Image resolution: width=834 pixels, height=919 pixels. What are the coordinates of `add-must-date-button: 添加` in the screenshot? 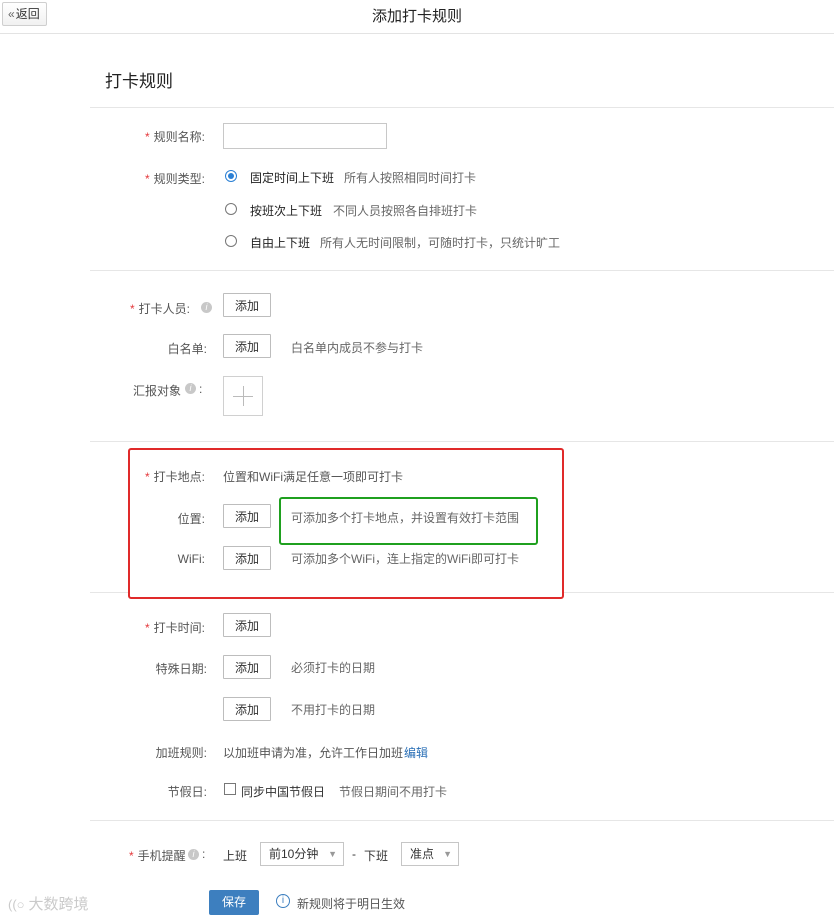 It's located at (247, 667).